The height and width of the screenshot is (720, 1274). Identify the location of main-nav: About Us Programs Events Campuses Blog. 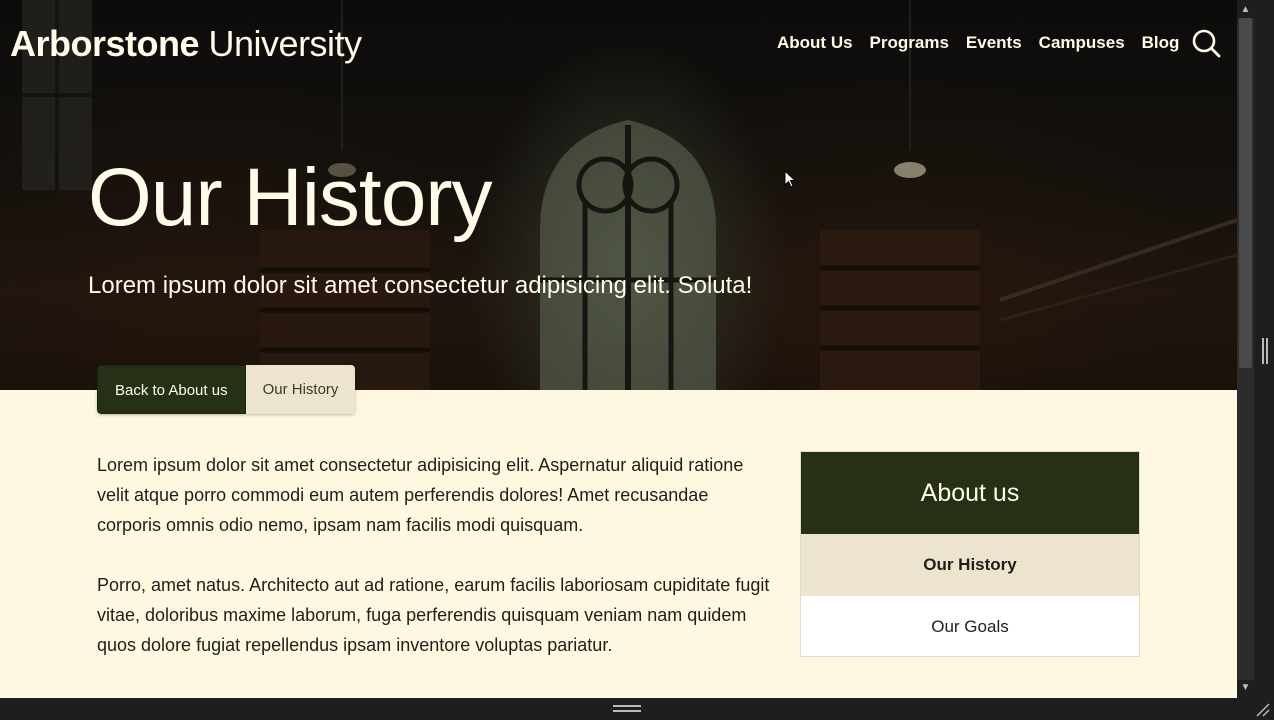
(999, 43).